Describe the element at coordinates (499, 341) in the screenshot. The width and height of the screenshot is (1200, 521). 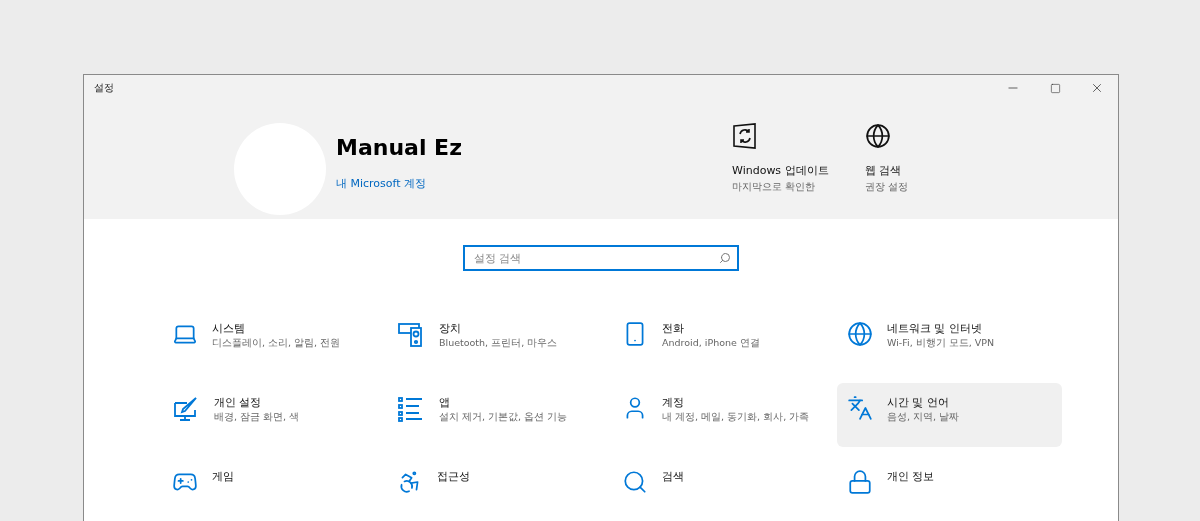
I see `settings-category: 장치 Bluetooth, 프린터, 마우스` at that location.